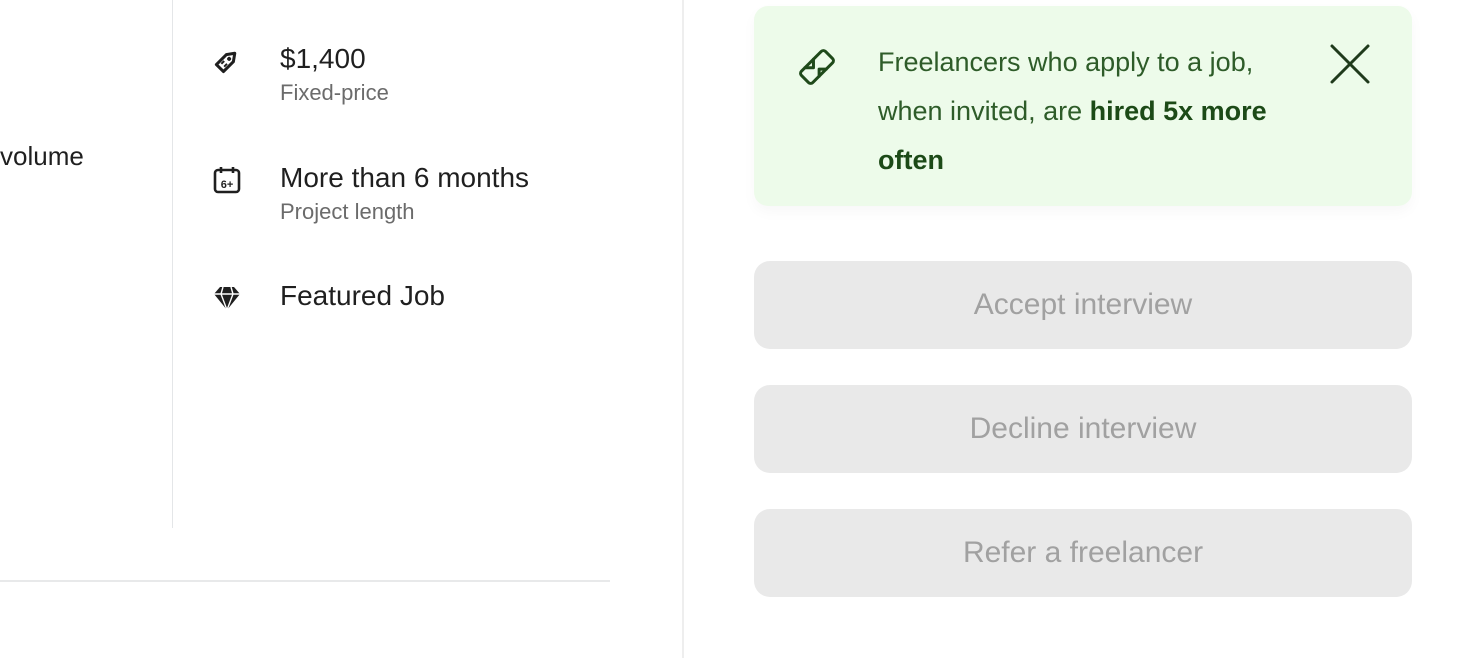 The width and height of the screenshot is (1478, 658). I want to click on price-tag-icon, so click(227, 61).